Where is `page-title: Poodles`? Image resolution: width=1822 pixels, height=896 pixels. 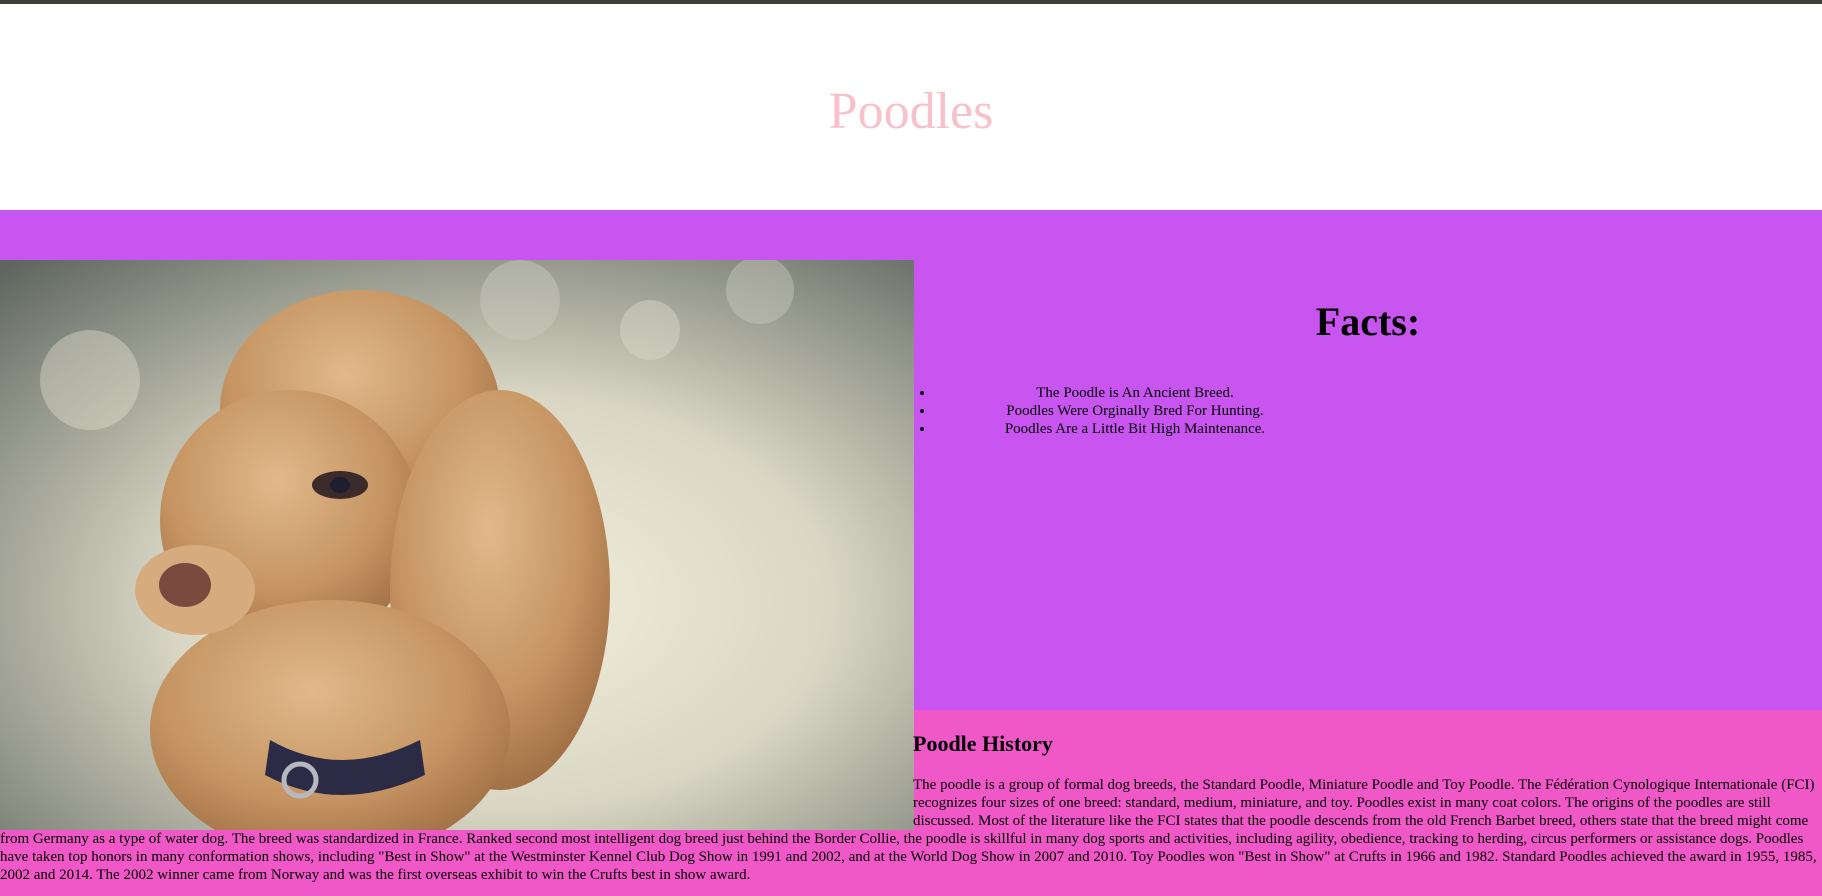 page-title: Poodles is located at coordinates (911, 111).